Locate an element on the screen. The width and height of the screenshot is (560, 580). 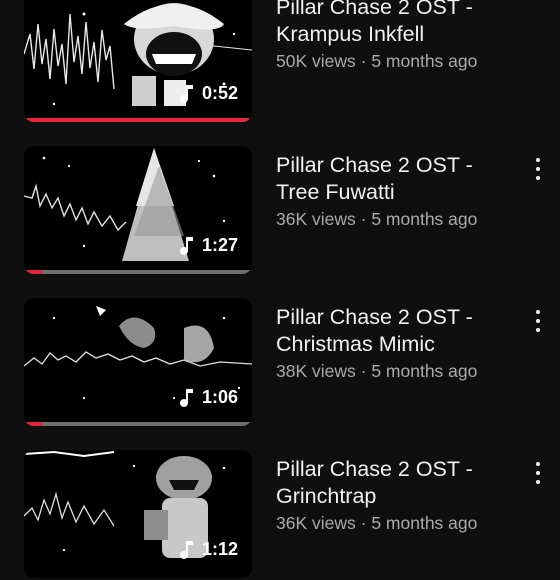
duration-badge: 1:06 is located at coordinates (208, 397).